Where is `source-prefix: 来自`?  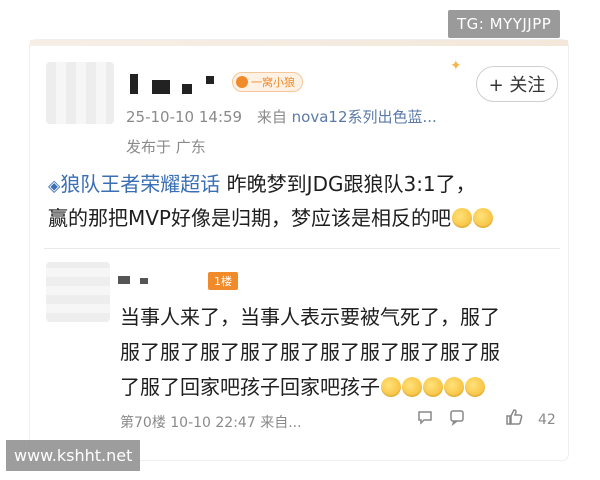
source-prefix: 来自 is located at coordinates (271, 117).